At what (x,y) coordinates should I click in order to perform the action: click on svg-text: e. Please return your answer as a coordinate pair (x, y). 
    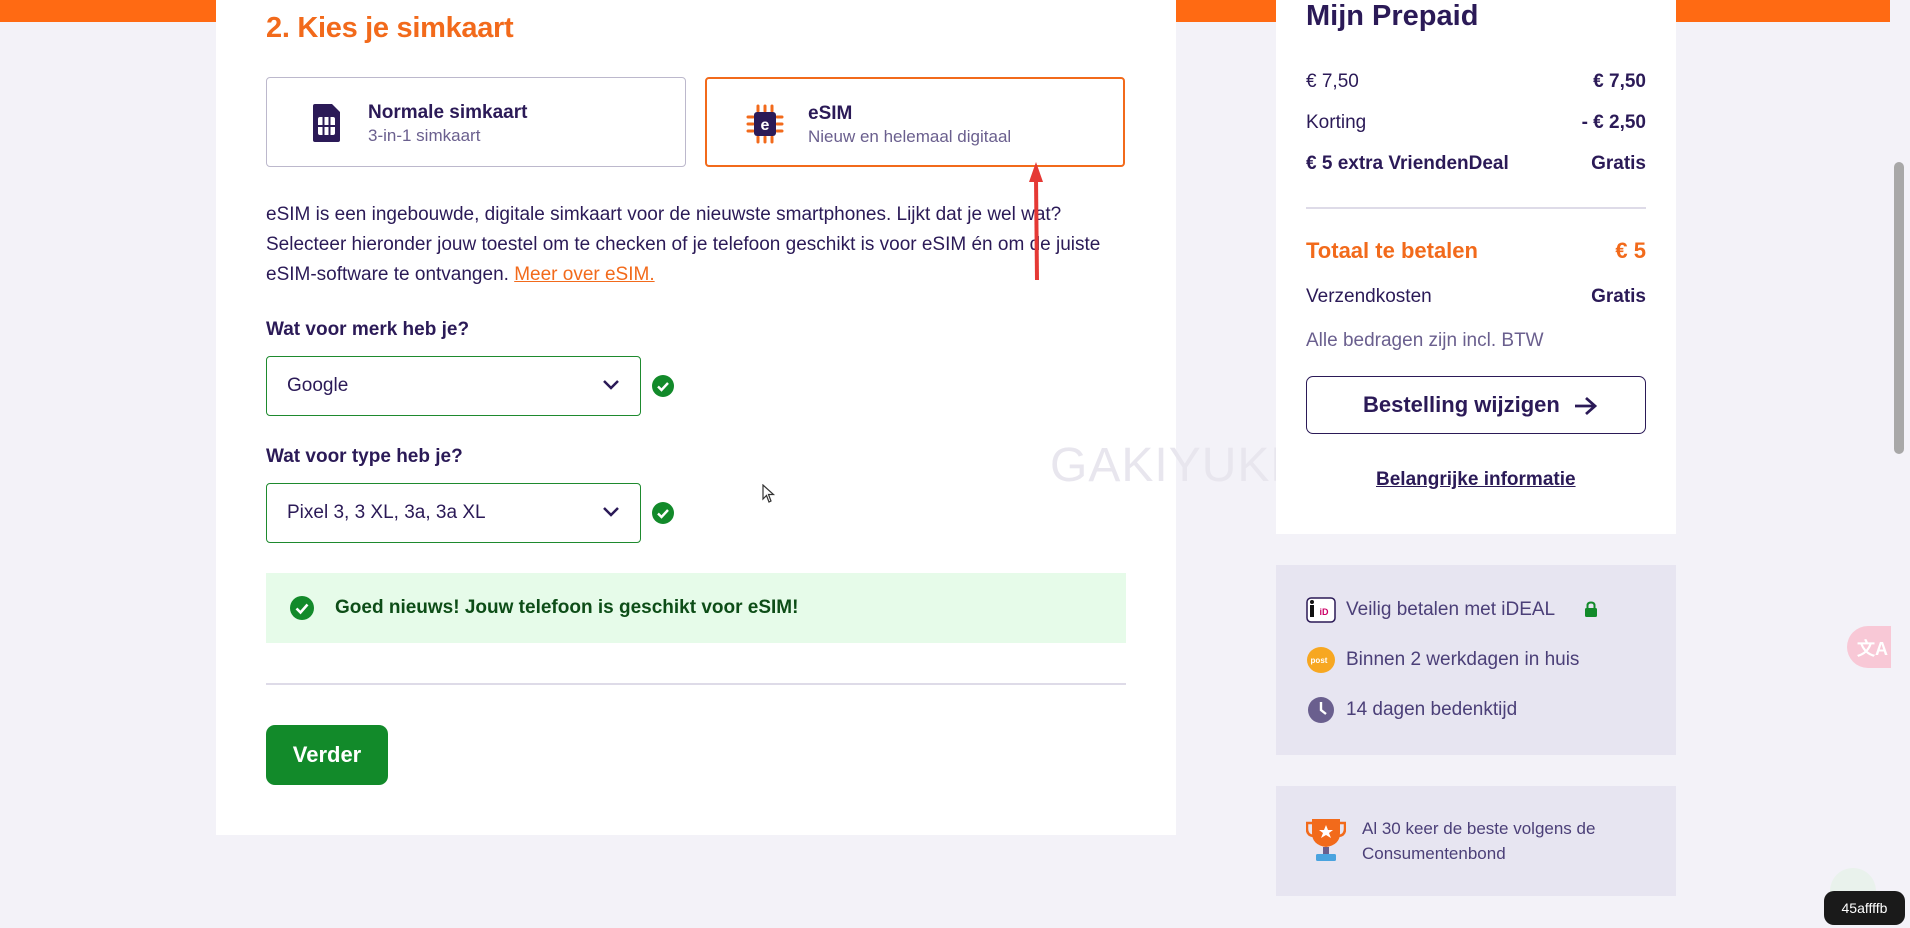
    Looking at the image, I should click on (765, 125).